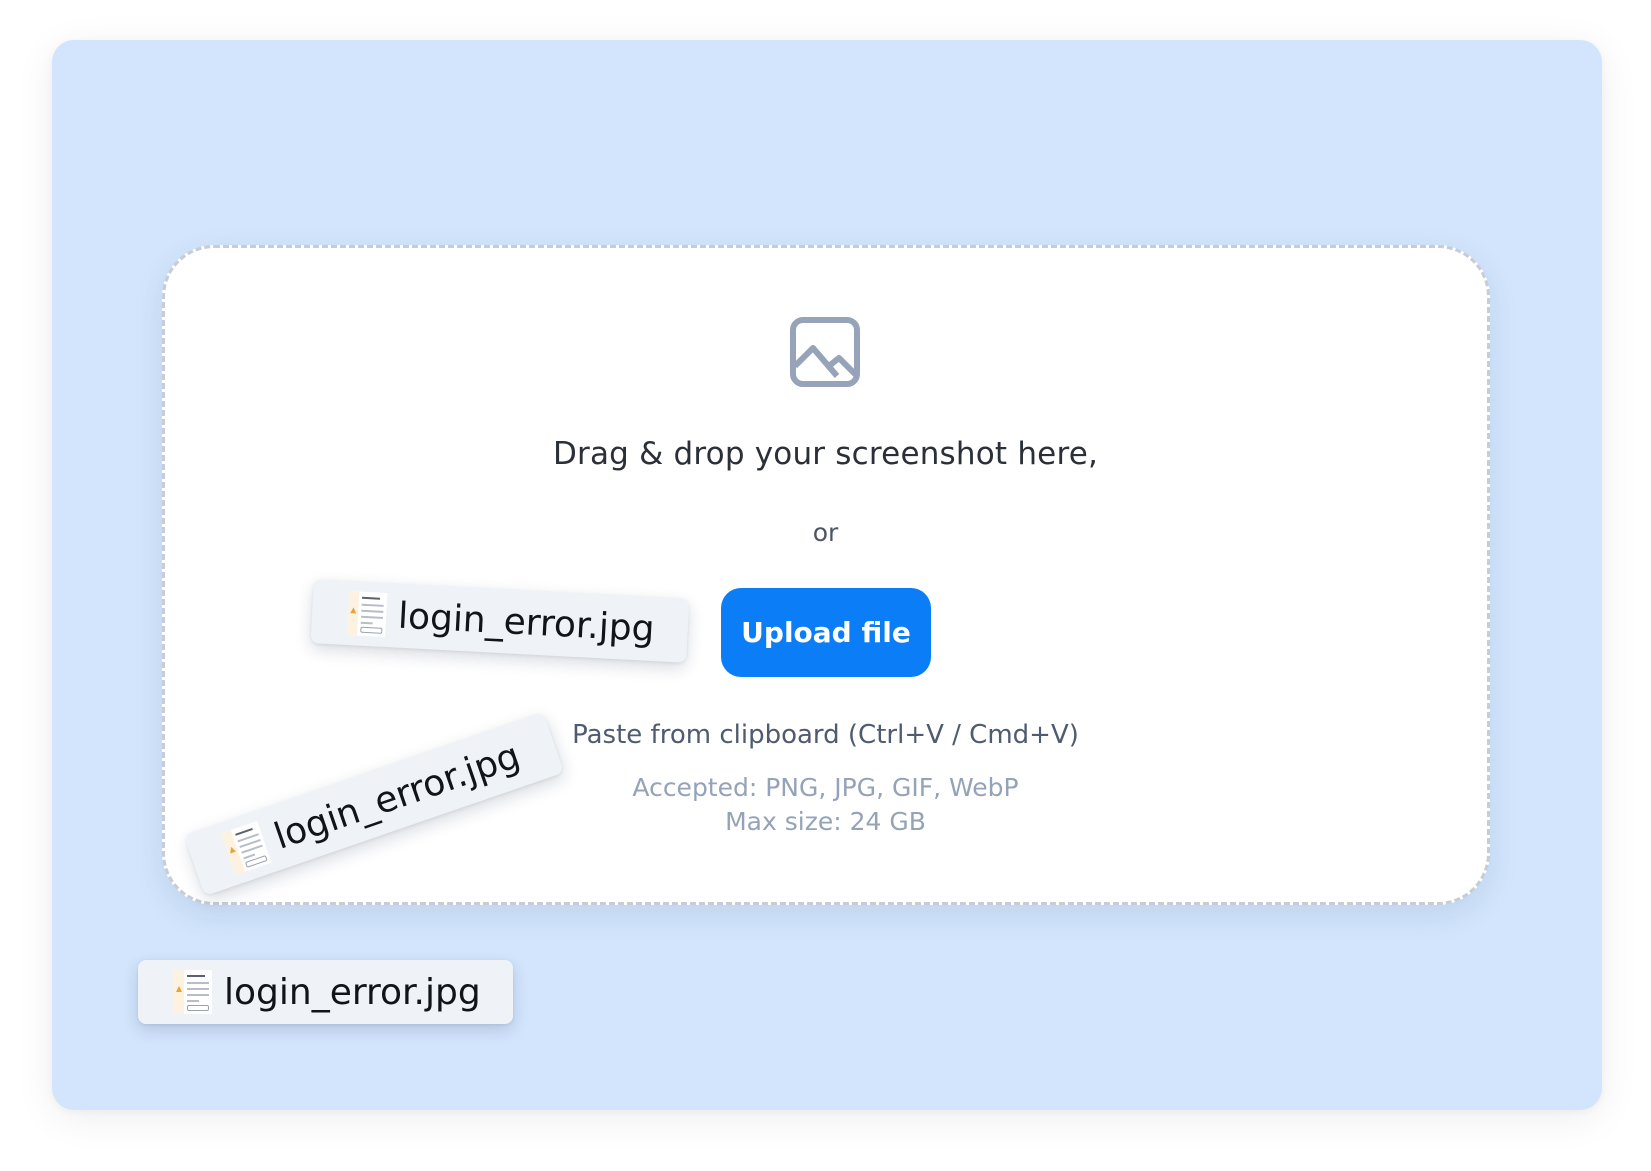 The height and width of the screenshot is (1171, 1651). Describe the element at coordinates (825, 352) in the screenshot. I see `image-icon` at that location.